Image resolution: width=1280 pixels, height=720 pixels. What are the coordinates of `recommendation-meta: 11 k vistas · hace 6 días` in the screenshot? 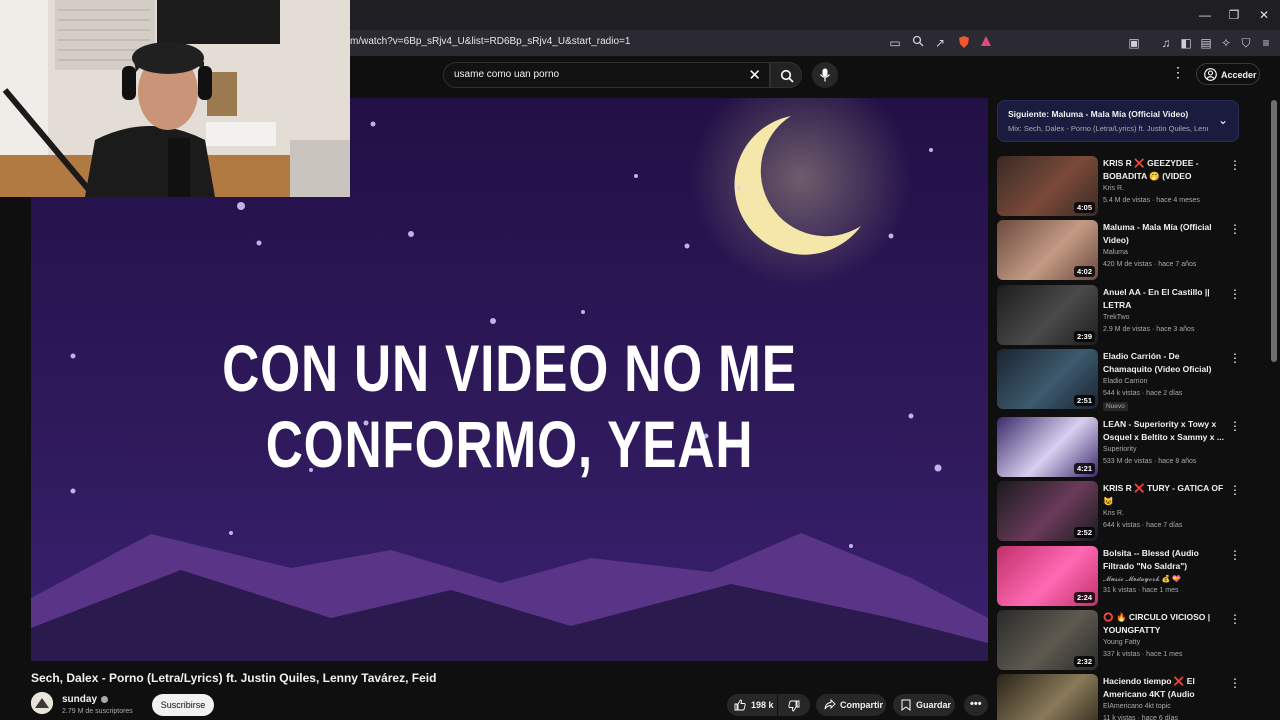 It's located at (1140, 717).